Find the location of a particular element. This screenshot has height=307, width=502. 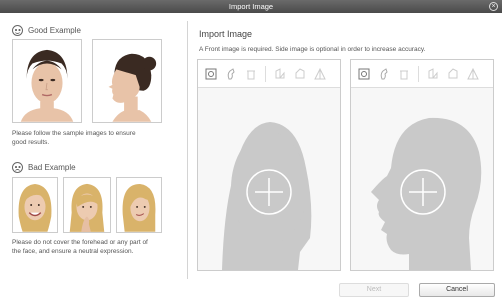

section-divider is located at coordinates (187, 150).